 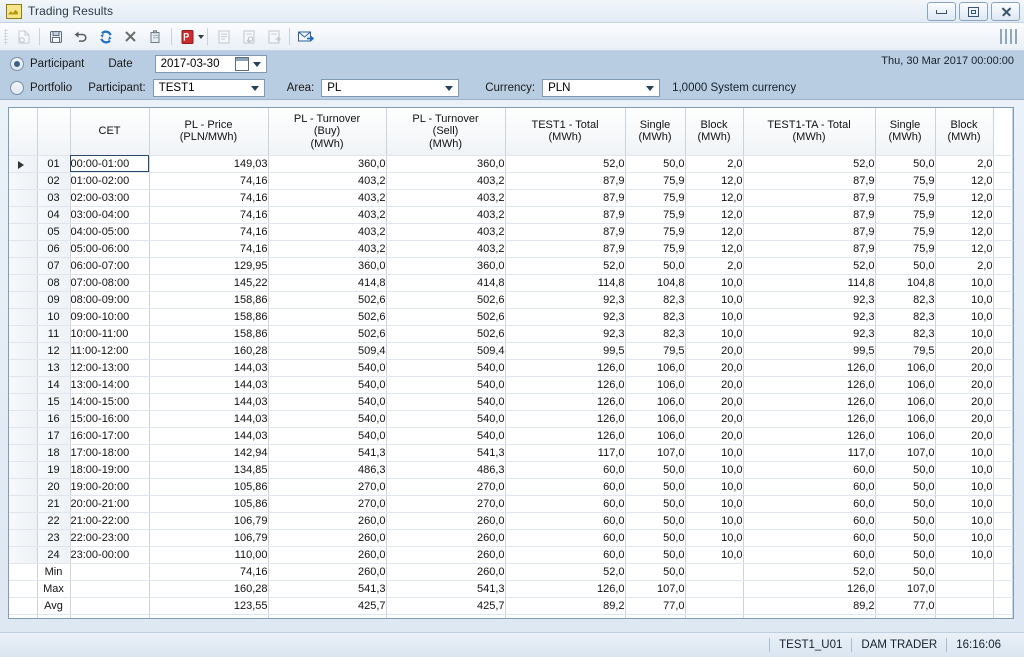 What do you see at coordinates (110, 571) in the screenshot?
I see `cell-cet` at bounding box center [110, 571].